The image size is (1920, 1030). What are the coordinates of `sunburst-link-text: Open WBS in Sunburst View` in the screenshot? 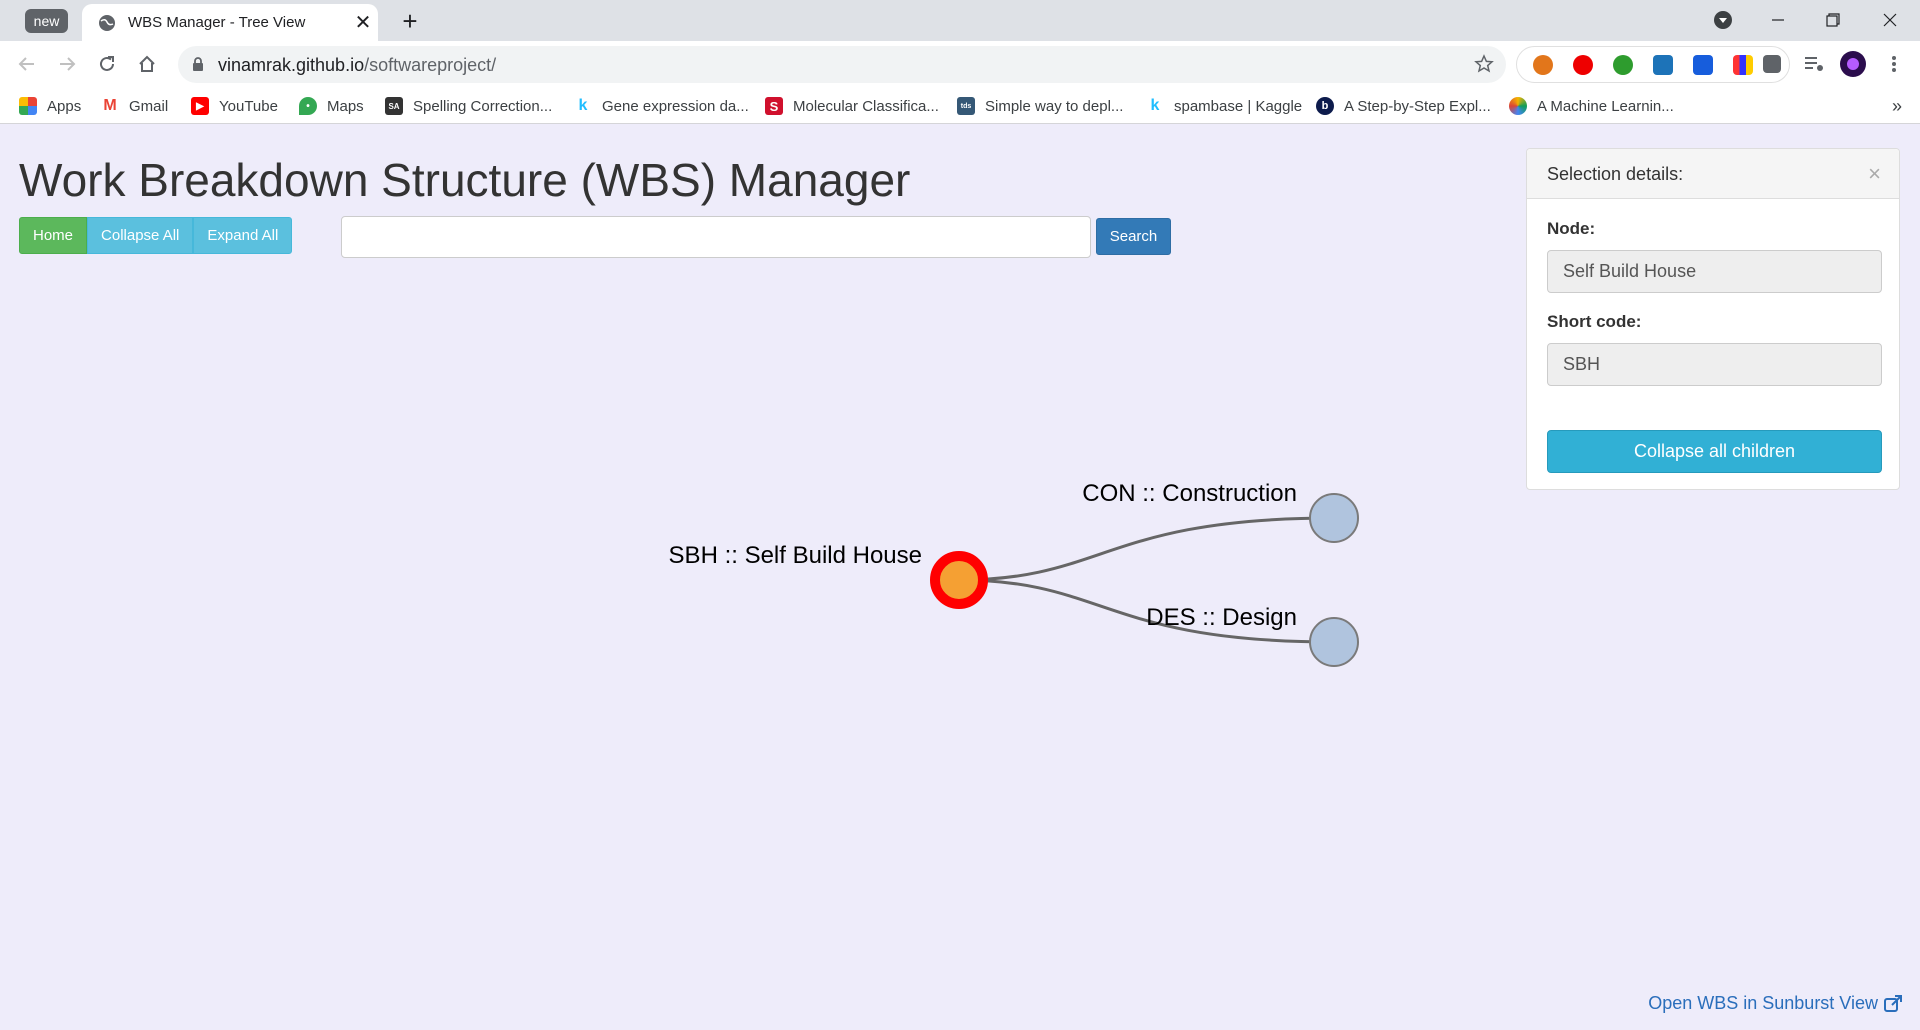 It's located at (1763, 1003).